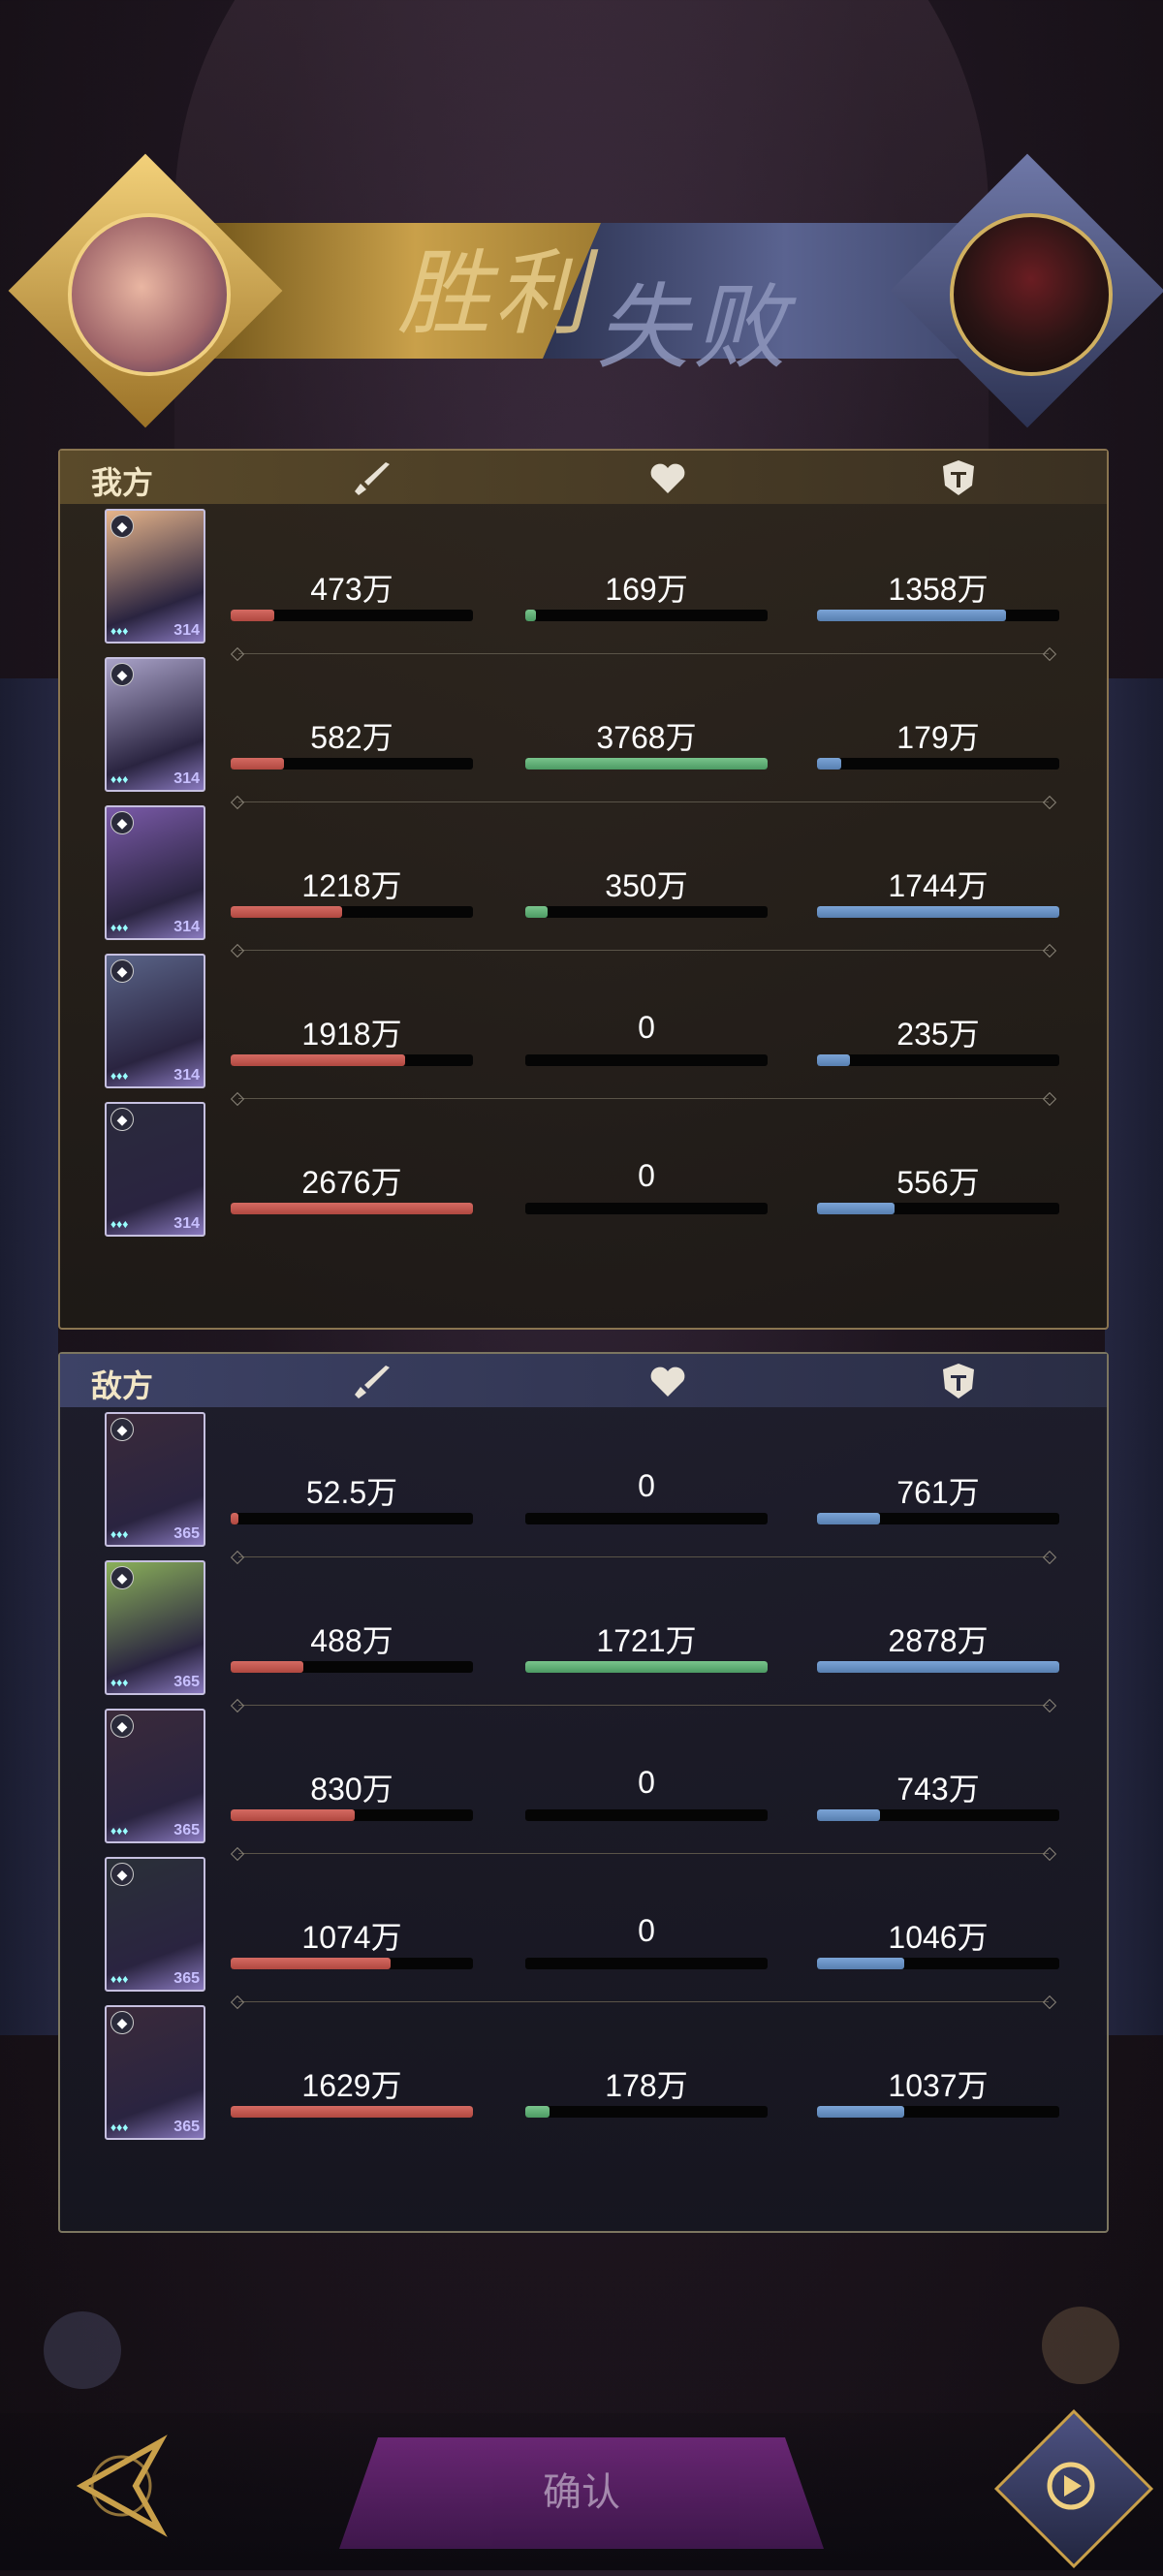 The image size is (1163, 2576). I want to click on ally-hero-row: ◆ ♦♦♦ 314 2676万 0 556万, so click(583, 1176).